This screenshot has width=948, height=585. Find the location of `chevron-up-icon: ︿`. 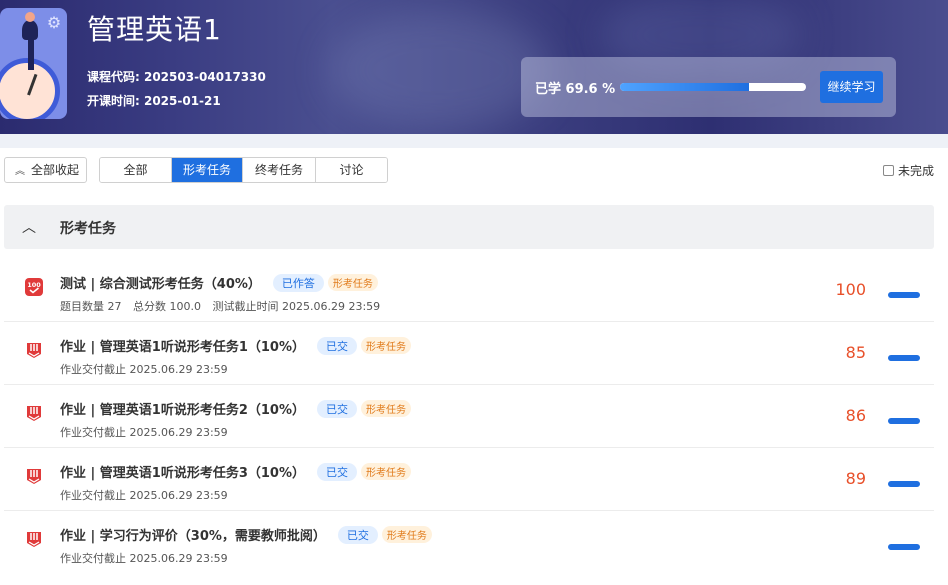

chevron-up-icon: ︿ is located at coordinates (29, 227).